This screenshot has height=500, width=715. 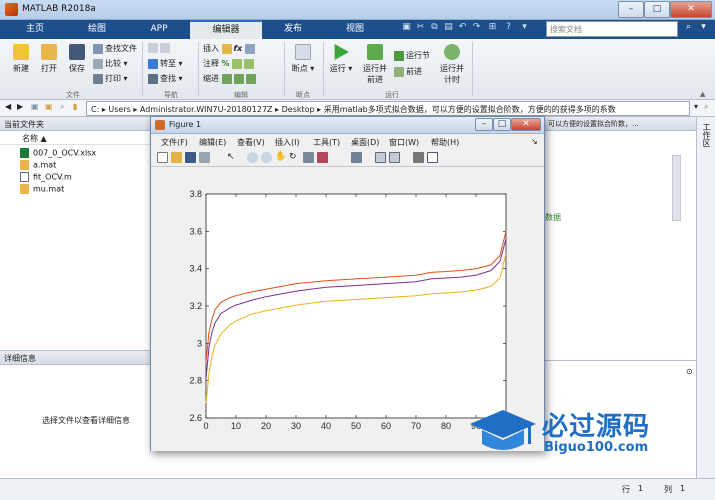 What do you see at coordinates (20, 106) in the screenshot?
I see `forward-arrow-icon: ▶` at bounding box center [20, 106].